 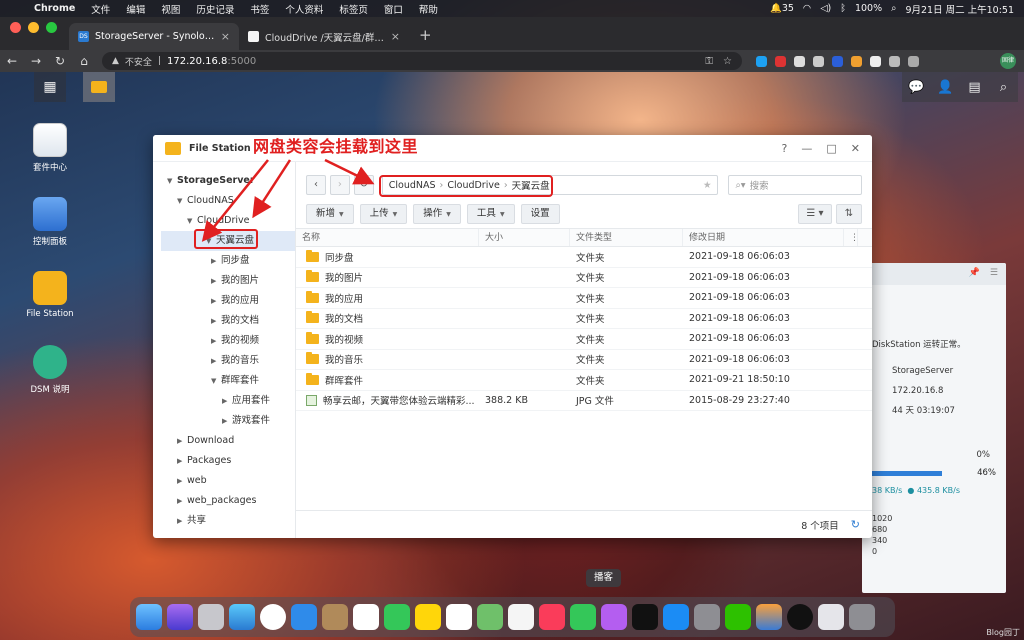 What do you see at coordinates (862, 617) in the screenshot?
I see `trash-icon` at bounding box center [862, 617].